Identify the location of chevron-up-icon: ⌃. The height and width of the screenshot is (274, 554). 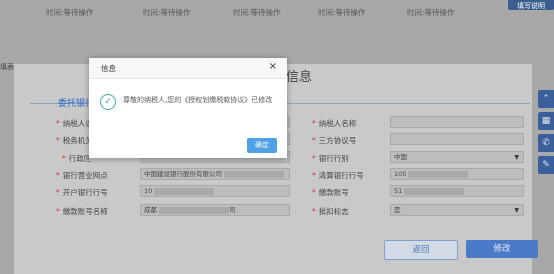
(546, 99).